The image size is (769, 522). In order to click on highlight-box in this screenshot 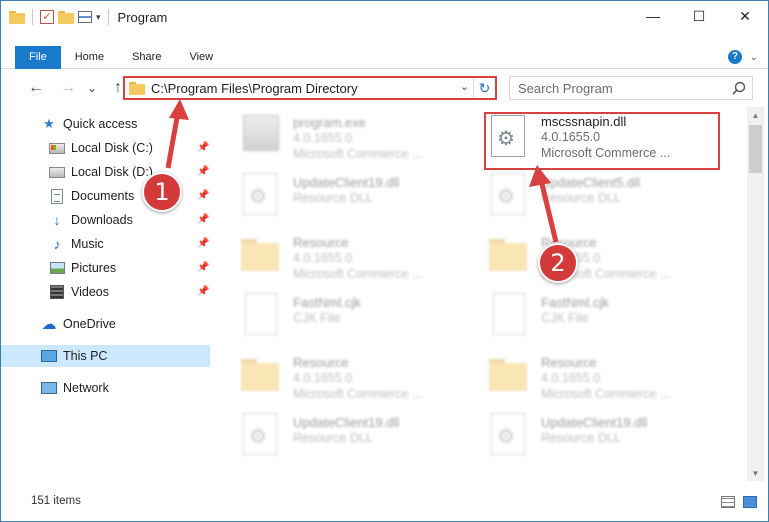, I will do `click(602, 141)`.